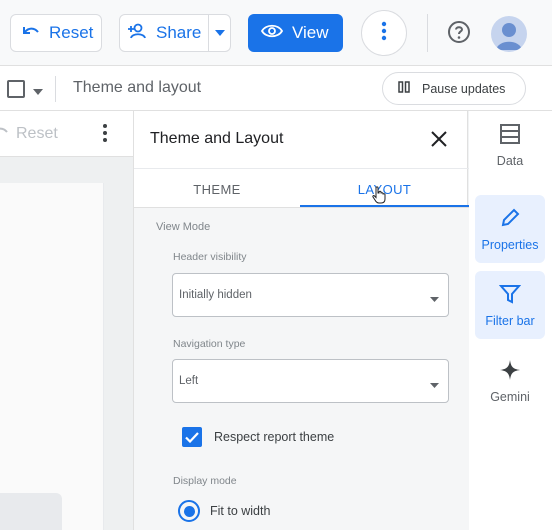 The image size is (552, 530). I want to click on subbar-divider, so click(55, 89).